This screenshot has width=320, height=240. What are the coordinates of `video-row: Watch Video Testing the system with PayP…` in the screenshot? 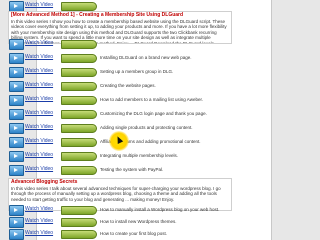 It's located at (119, 170).